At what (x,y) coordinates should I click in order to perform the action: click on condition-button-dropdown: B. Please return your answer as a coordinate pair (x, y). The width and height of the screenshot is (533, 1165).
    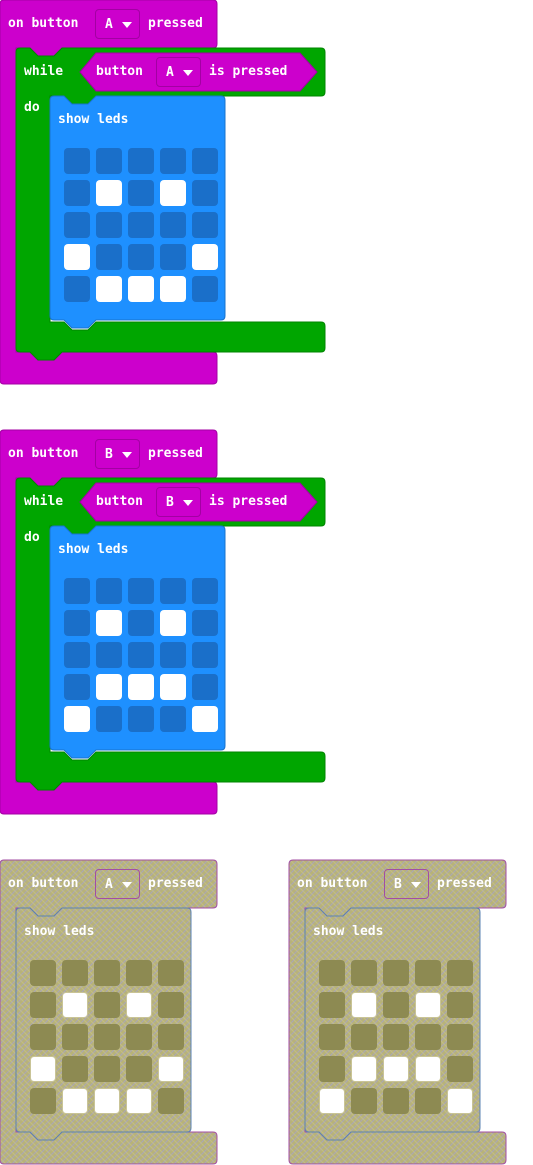
    Looking at the image, I should click on (178, 502).